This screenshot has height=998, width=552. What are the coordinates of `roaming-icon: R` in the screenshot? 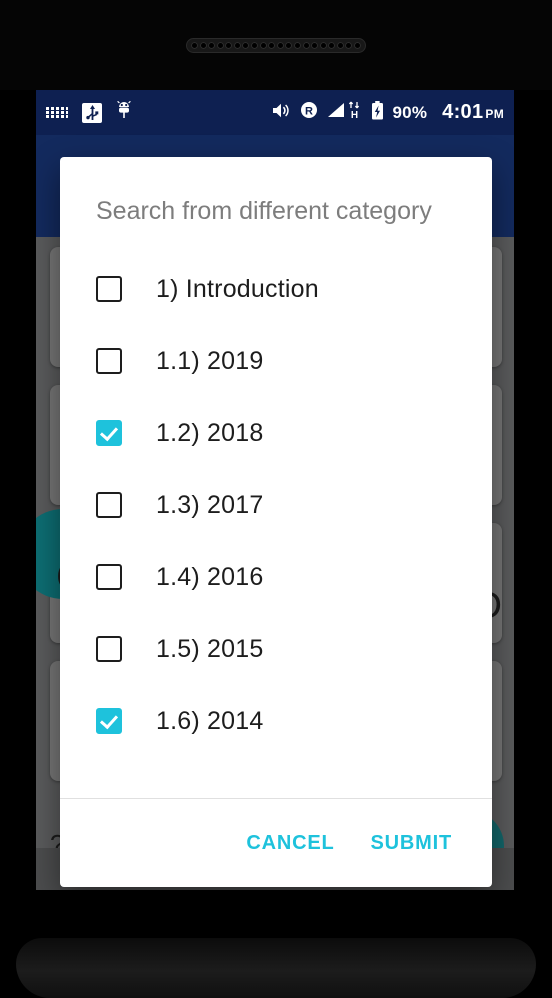 It's located at (309, 112).